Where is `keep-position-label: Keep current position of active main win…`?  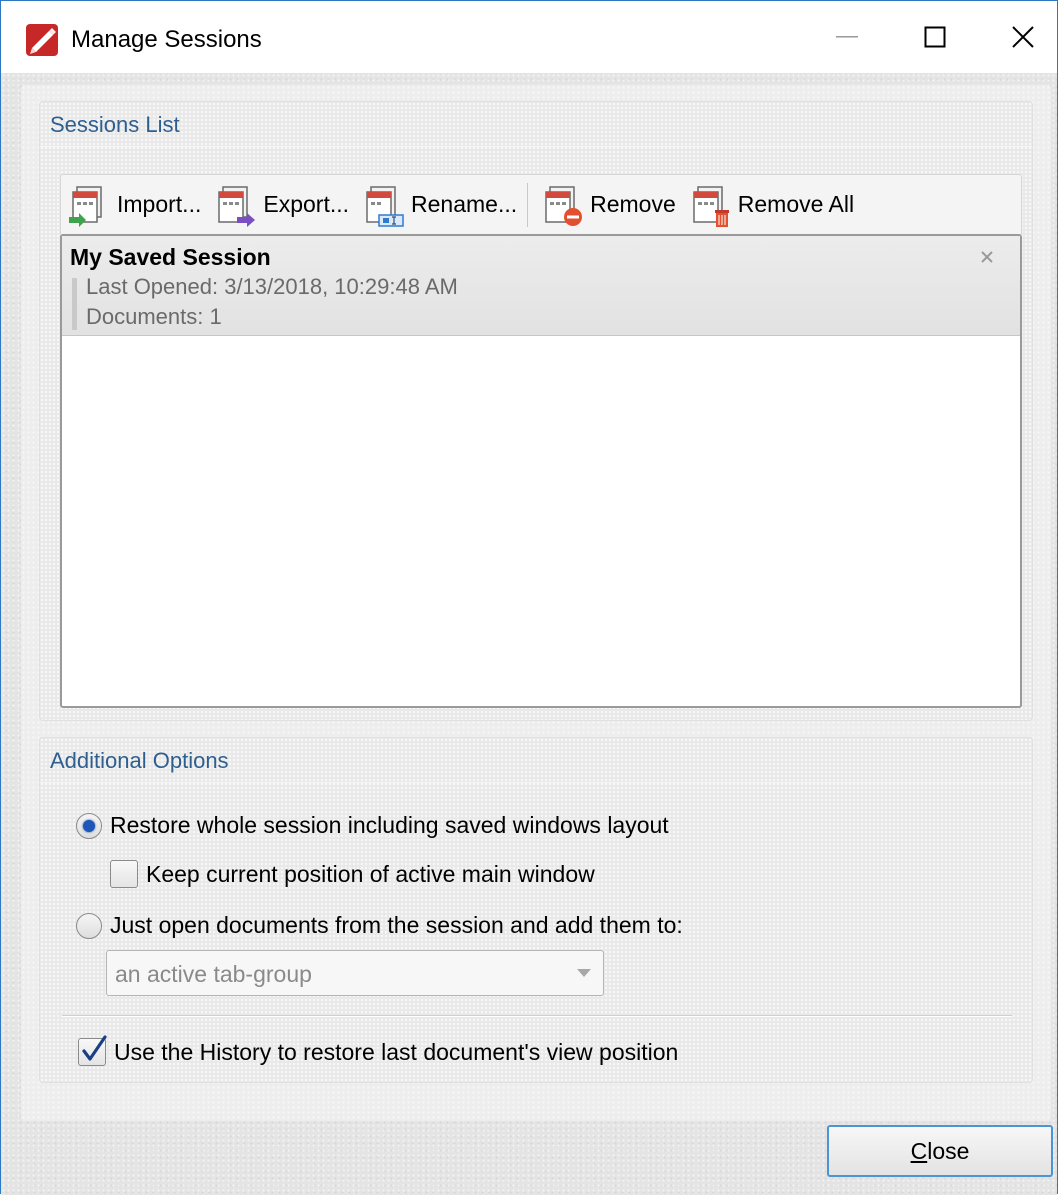
keep-position-label: Keep current position of active main win… is located at coordinates (370, 873).